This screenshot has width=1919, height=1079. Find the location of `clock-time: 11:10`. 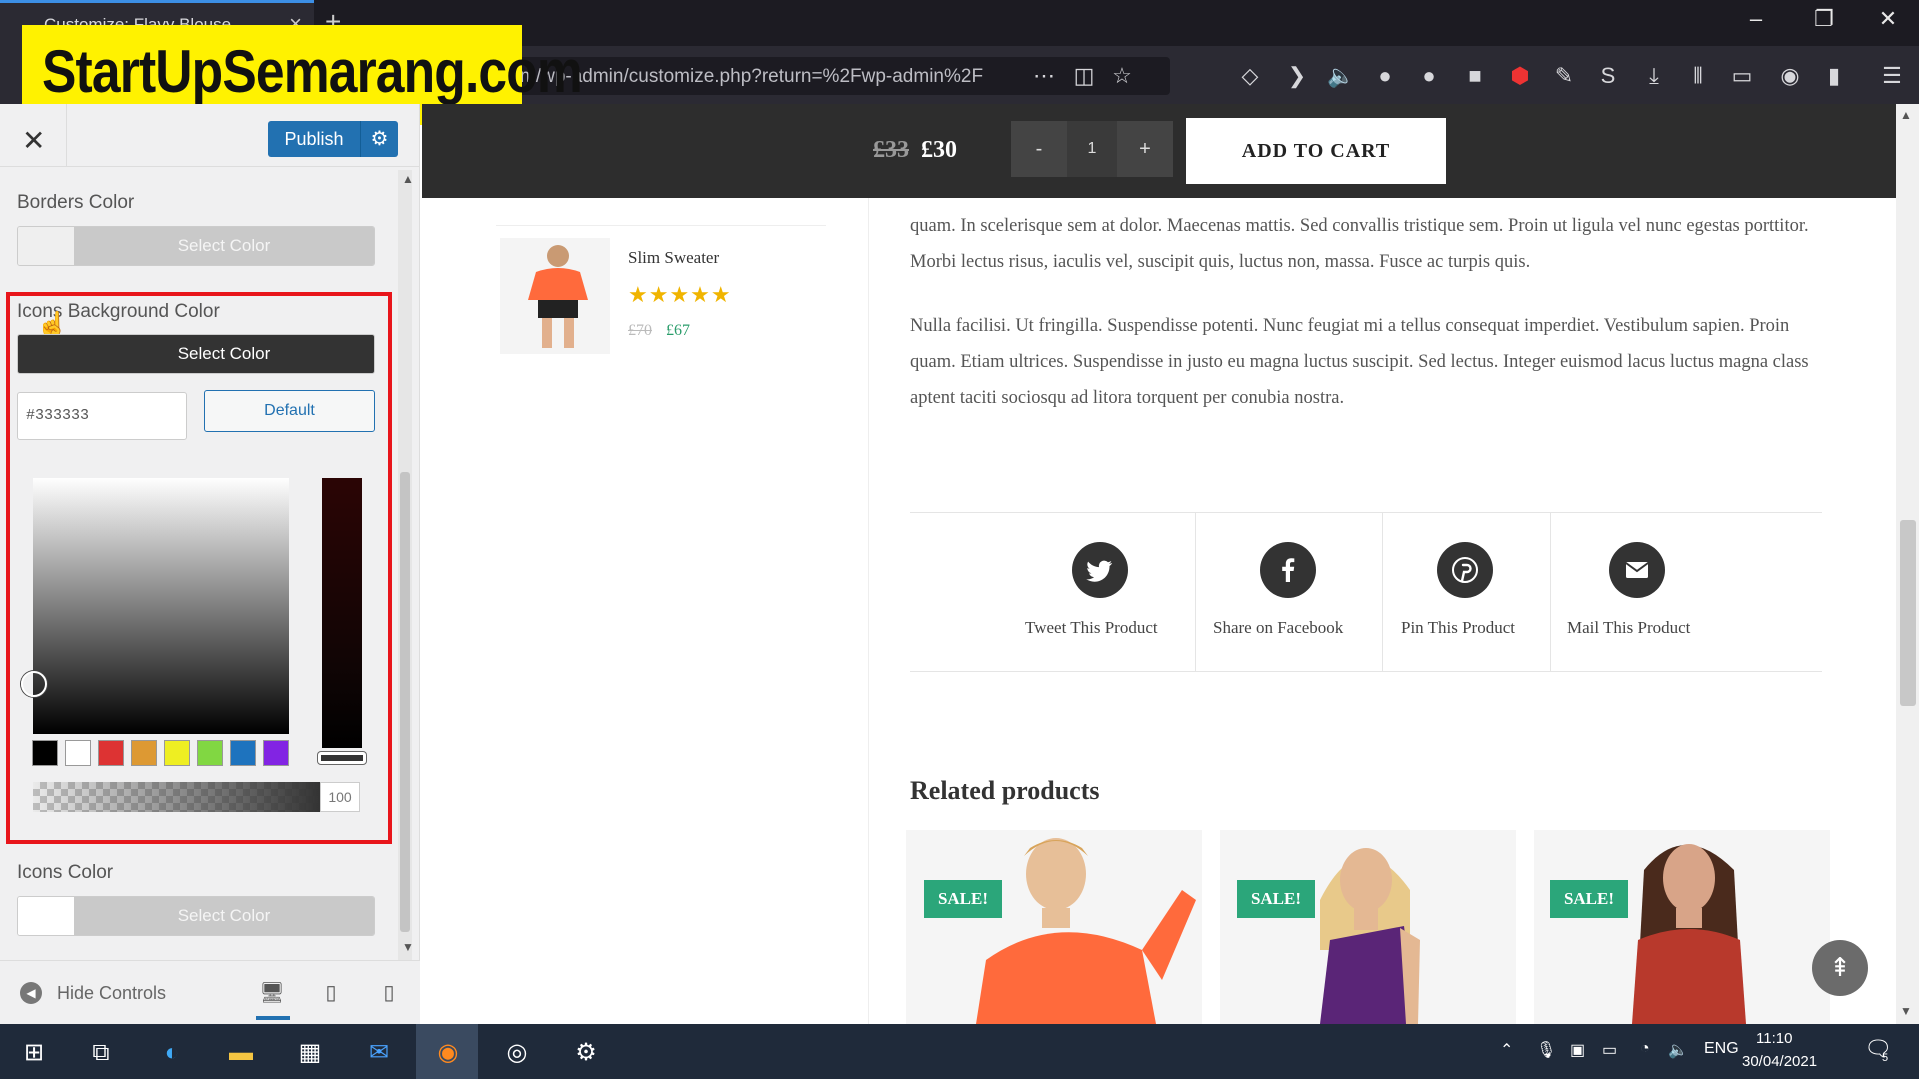

clock-time: 11:10 is located at coordinates (1774, 1038).